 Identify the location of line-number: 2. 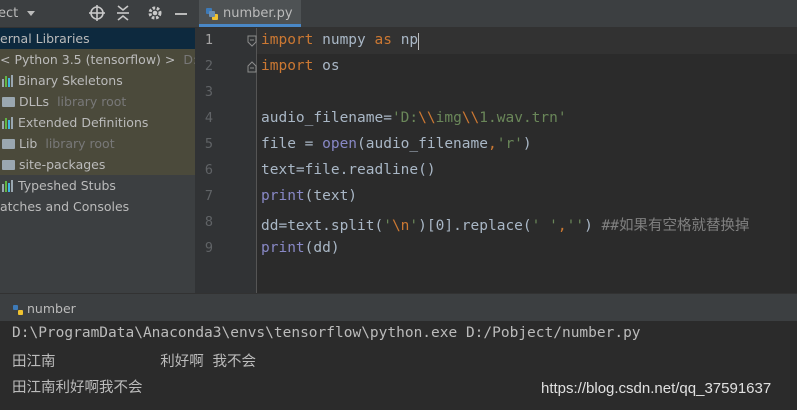
(208, 66).